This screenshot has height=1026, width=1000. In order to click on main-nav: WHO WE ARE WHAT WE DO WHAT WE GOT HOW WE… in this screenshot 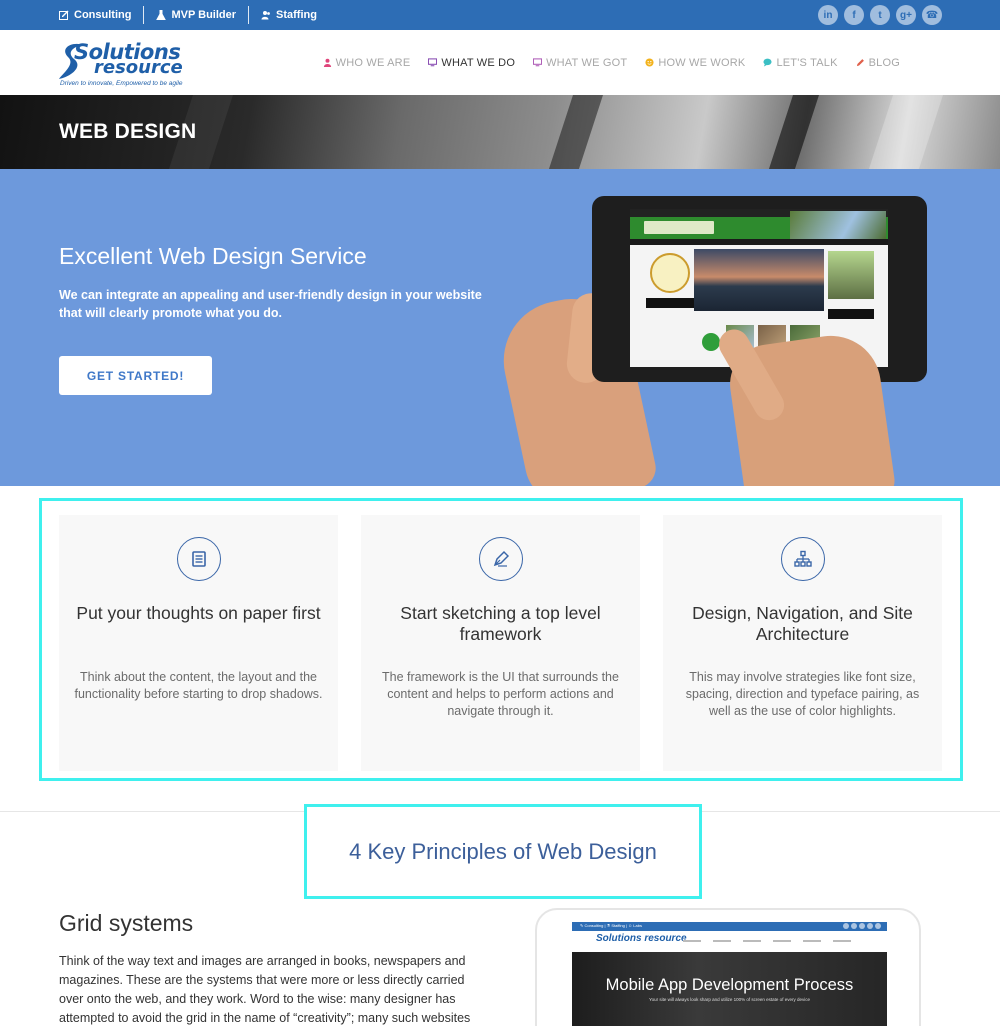, I will do `click(611, 62)`.